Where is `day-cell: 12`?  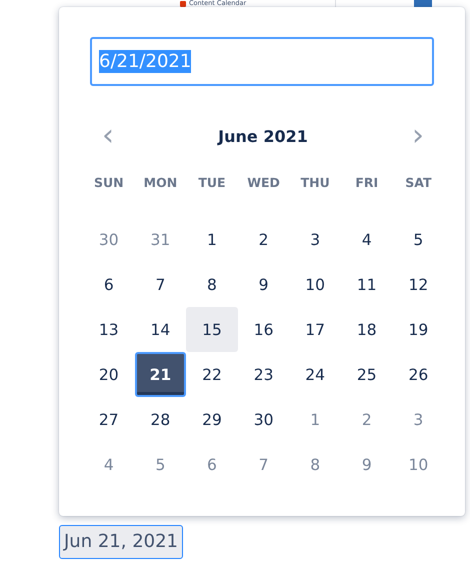 day-cell: 12 is located at coordinates (418, 284).